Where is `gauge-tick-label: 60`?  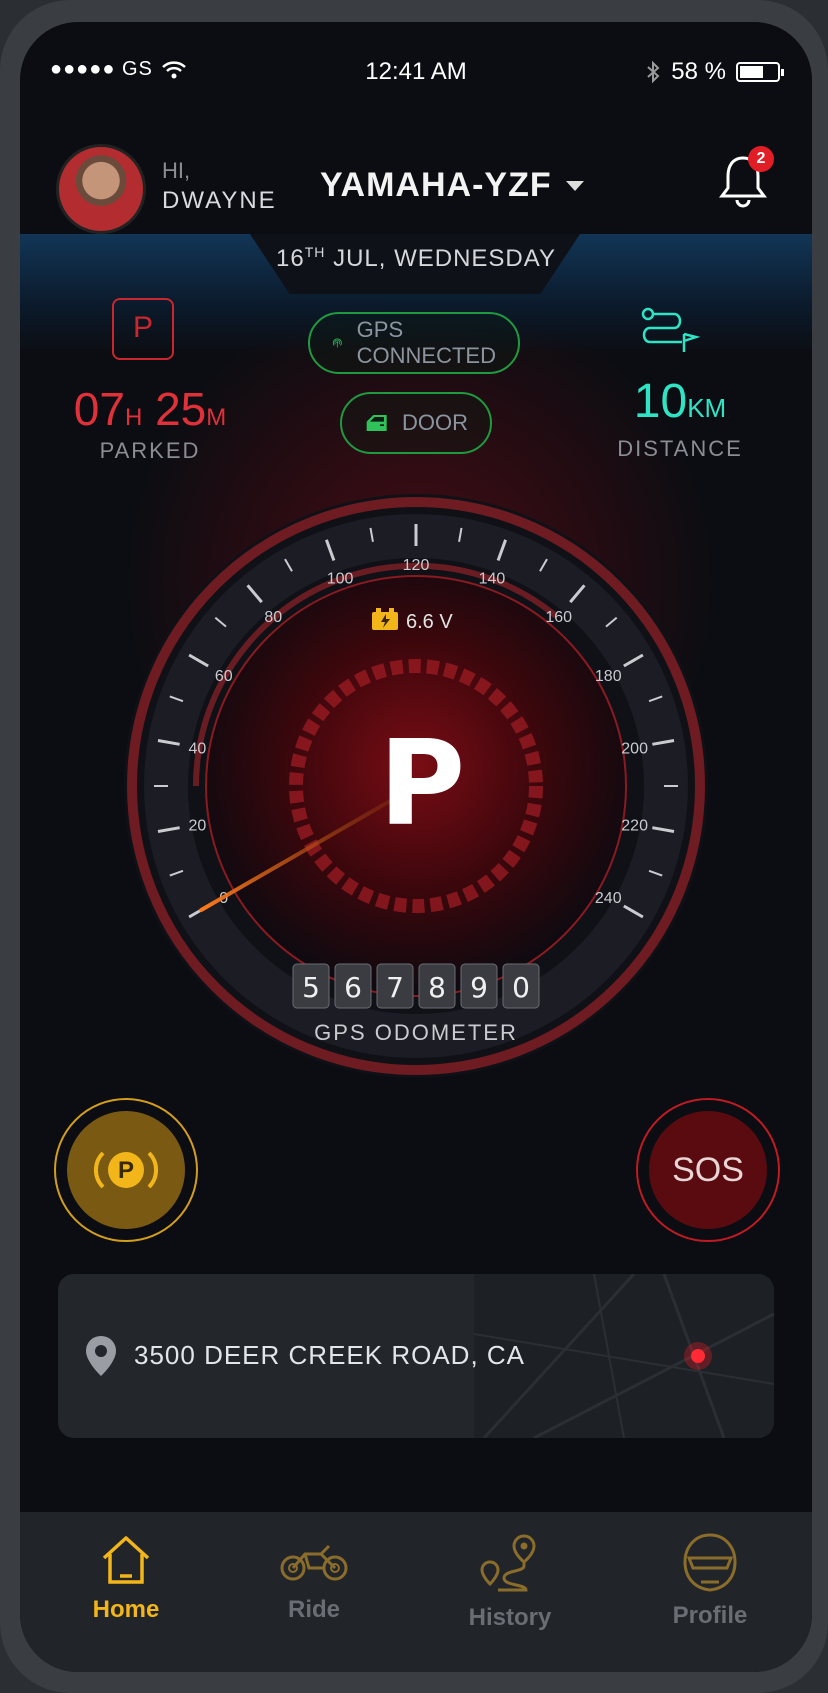 gauge-tick-label: 60 is located at coordinates (224, 676).